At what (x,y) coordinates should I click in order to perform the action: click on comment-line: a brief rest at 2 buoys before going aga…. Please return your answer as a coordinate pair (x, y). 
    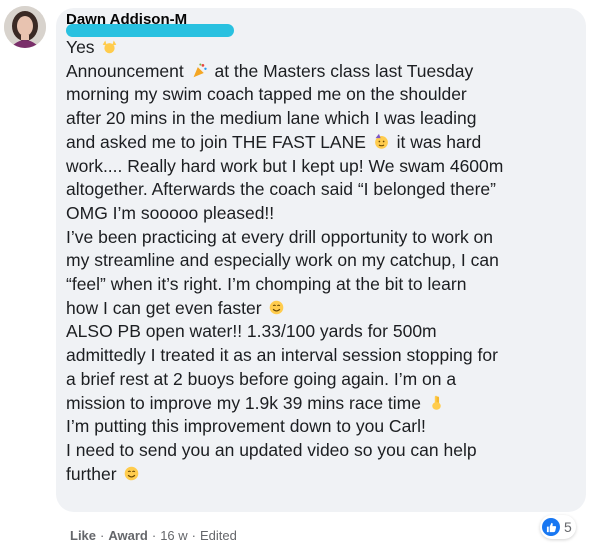
    Looking at the image, I should click on (261, 378).